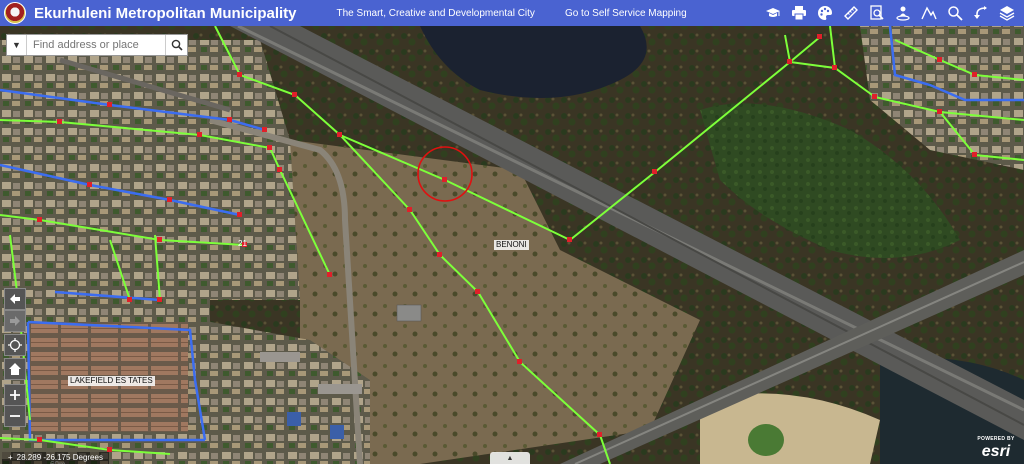 The image size is (1024, 464). What do you see at coordinates (851, 13) in the screenshot?
I see `measure-icon` at bounding box center [851, 13].